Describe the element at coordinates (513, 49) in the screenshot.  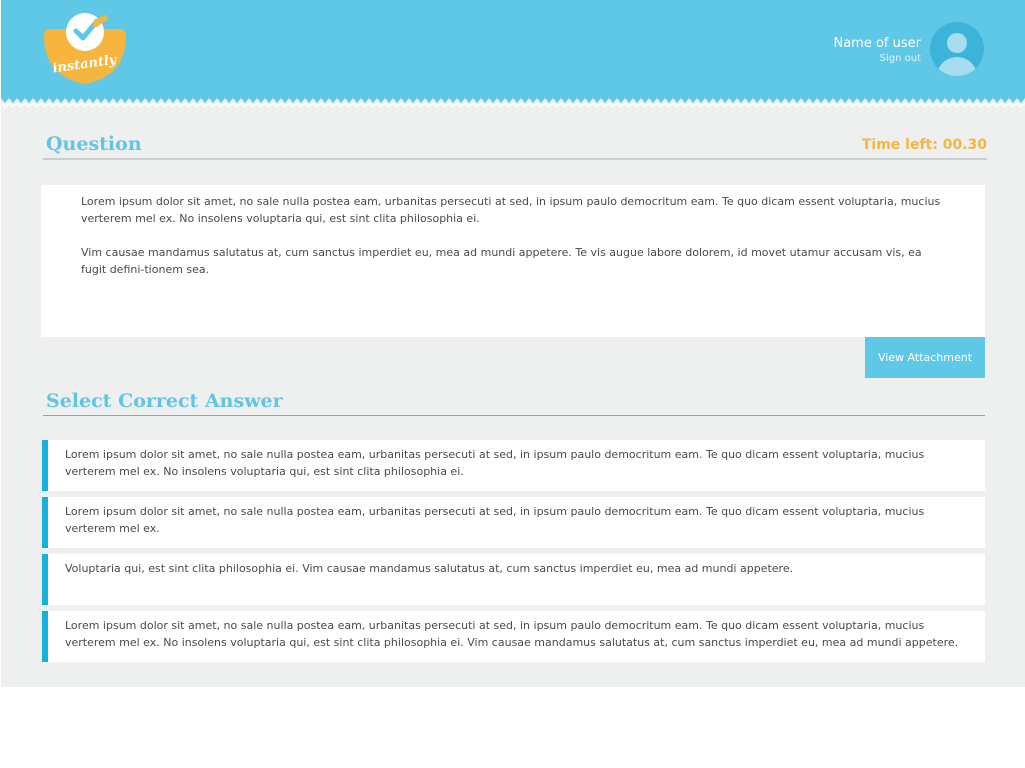
I see `header: instantly Name of user Sign out` at that location.